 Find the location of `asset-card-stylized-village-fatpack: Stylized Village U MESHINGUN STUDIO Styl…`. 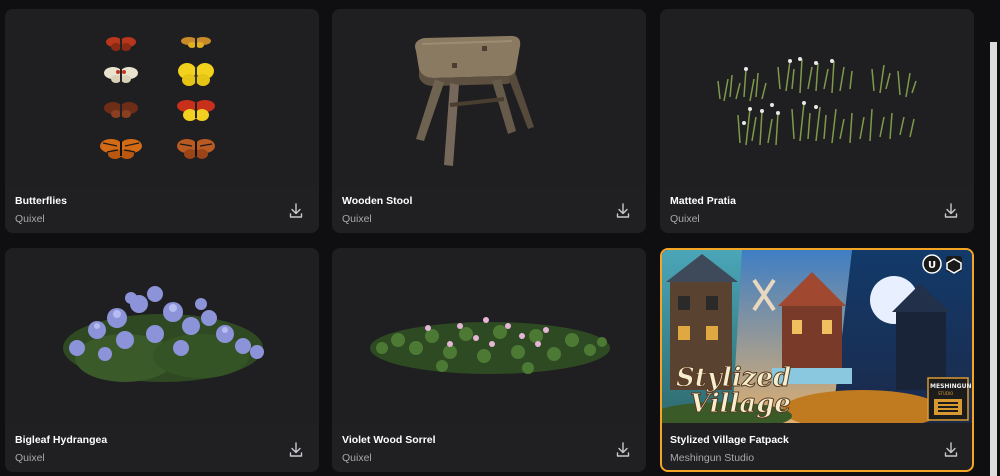

asset-card-stylized-village-fatpack: Stylized Village U MESHINGUN STUDIO Styl… is located at coordinates (817, 360).